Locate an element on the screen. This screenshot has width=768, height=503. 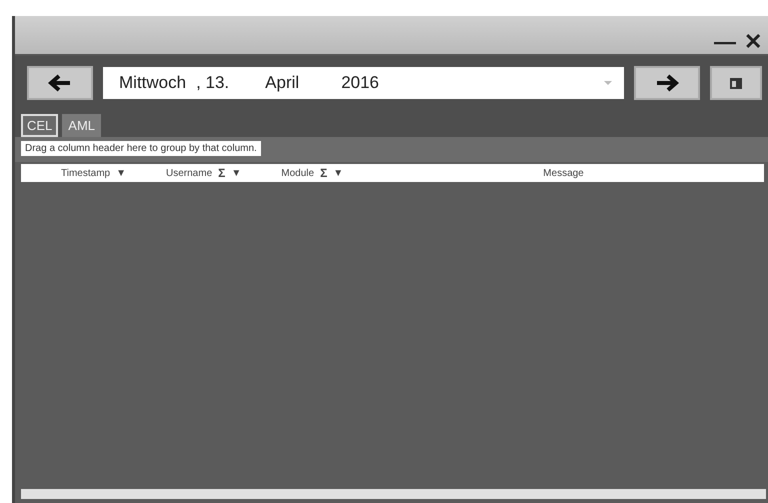
calendar-icon is located at coordinates (736, 83).